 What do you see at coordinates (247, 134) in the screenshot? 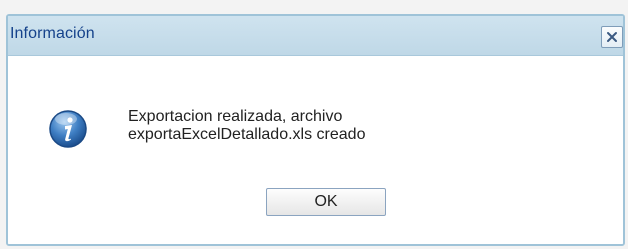
I see `message-line-2: exportaExcelDetallado.xls creado` at bounding box center [247, 134].